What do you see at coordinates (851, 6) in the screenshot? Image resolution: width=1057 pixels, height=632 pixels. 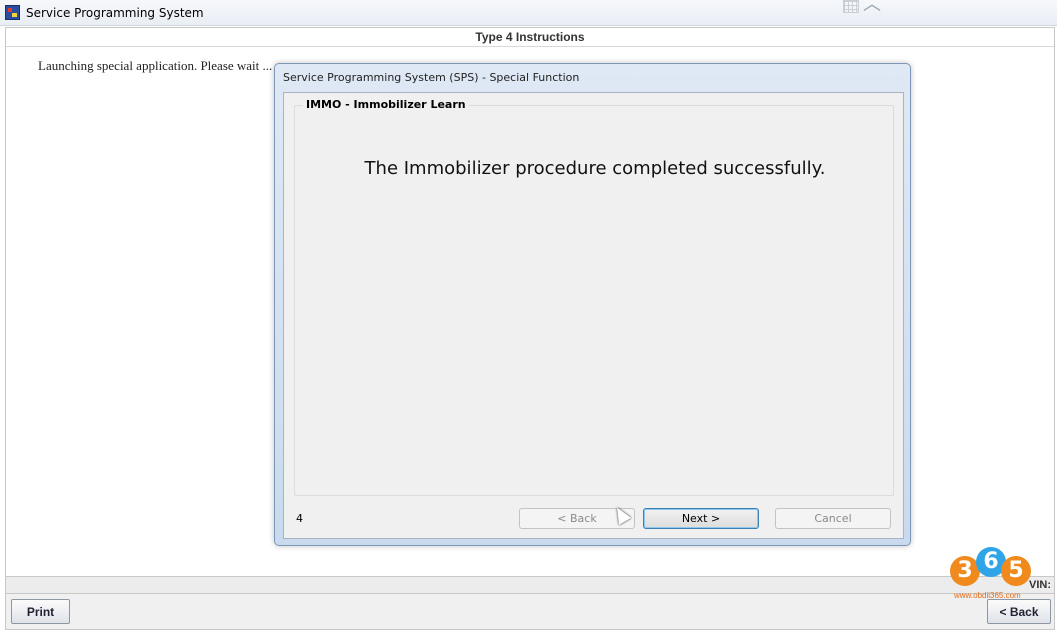 I see `grid-icon` at bounding box center [851, 6].